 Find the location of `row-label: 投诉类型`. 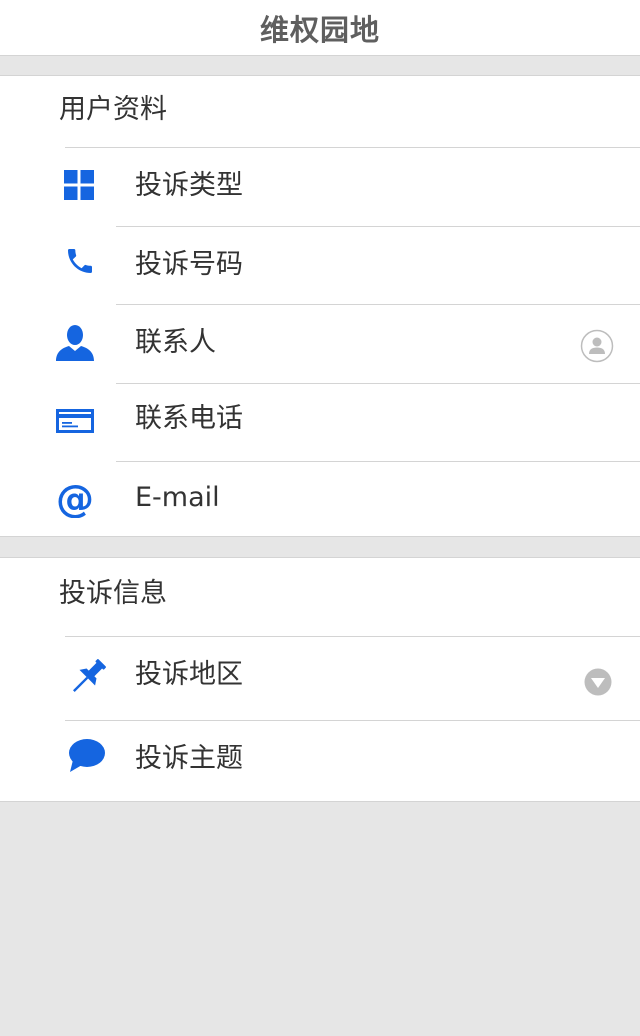

row-label: 投诉类型 is located at coordinates (189, 185).